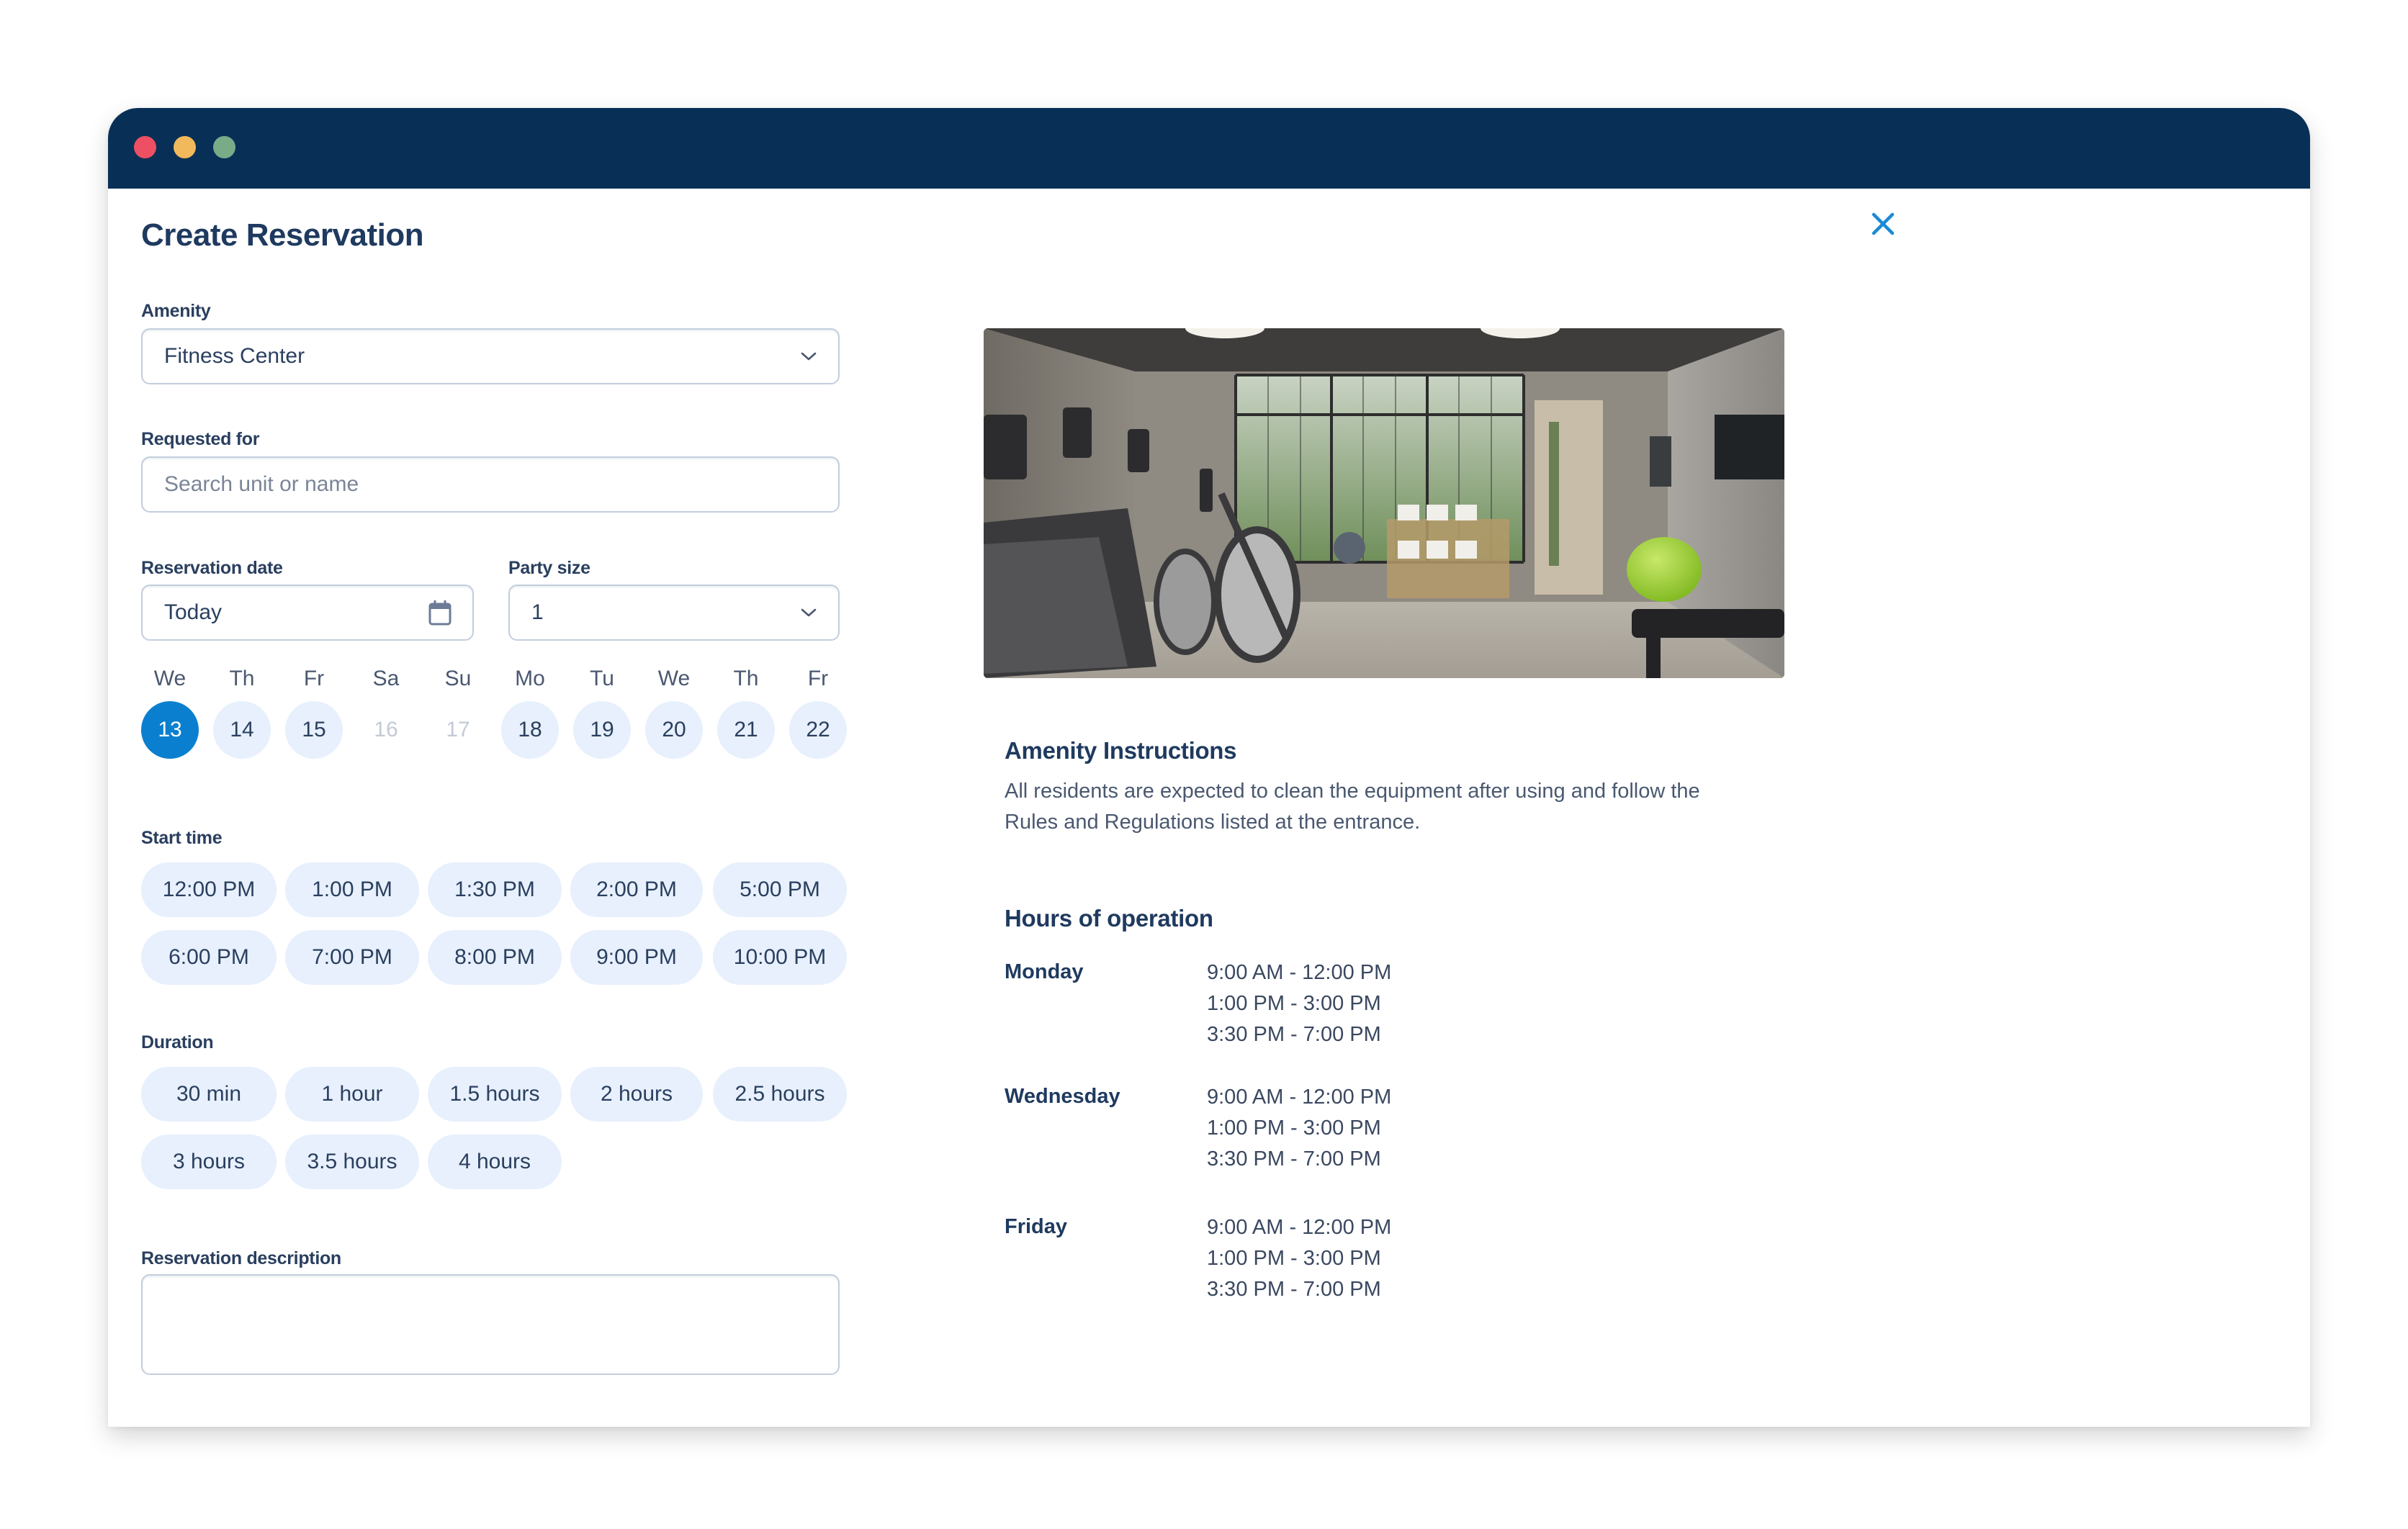  I want to click on duration-option: 30 min, so click(209, 1094).